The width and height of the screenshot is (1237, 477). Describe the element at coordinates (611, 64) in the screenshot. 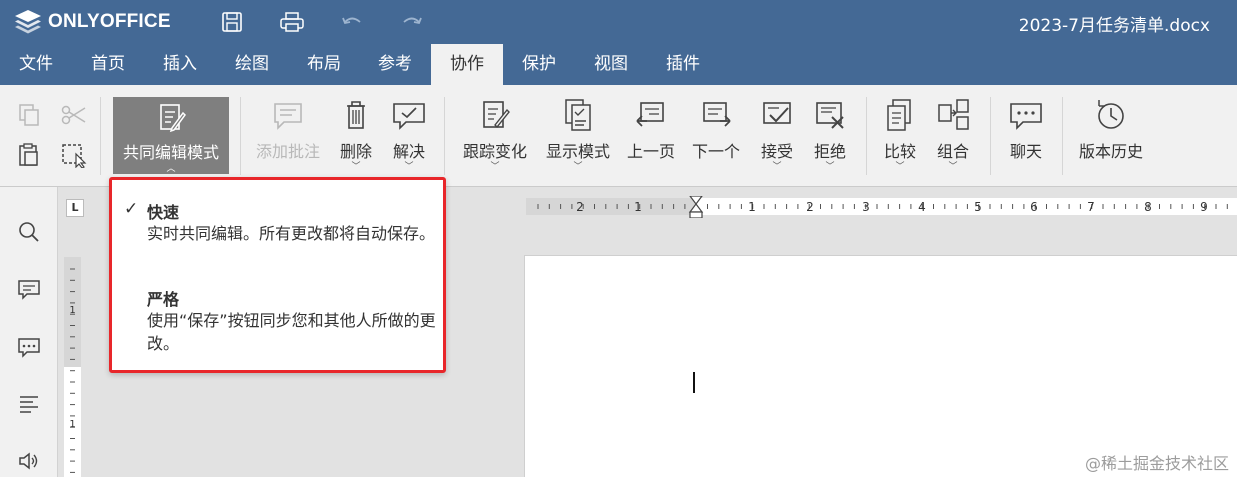

I see `tab-view: 视图` at that location.